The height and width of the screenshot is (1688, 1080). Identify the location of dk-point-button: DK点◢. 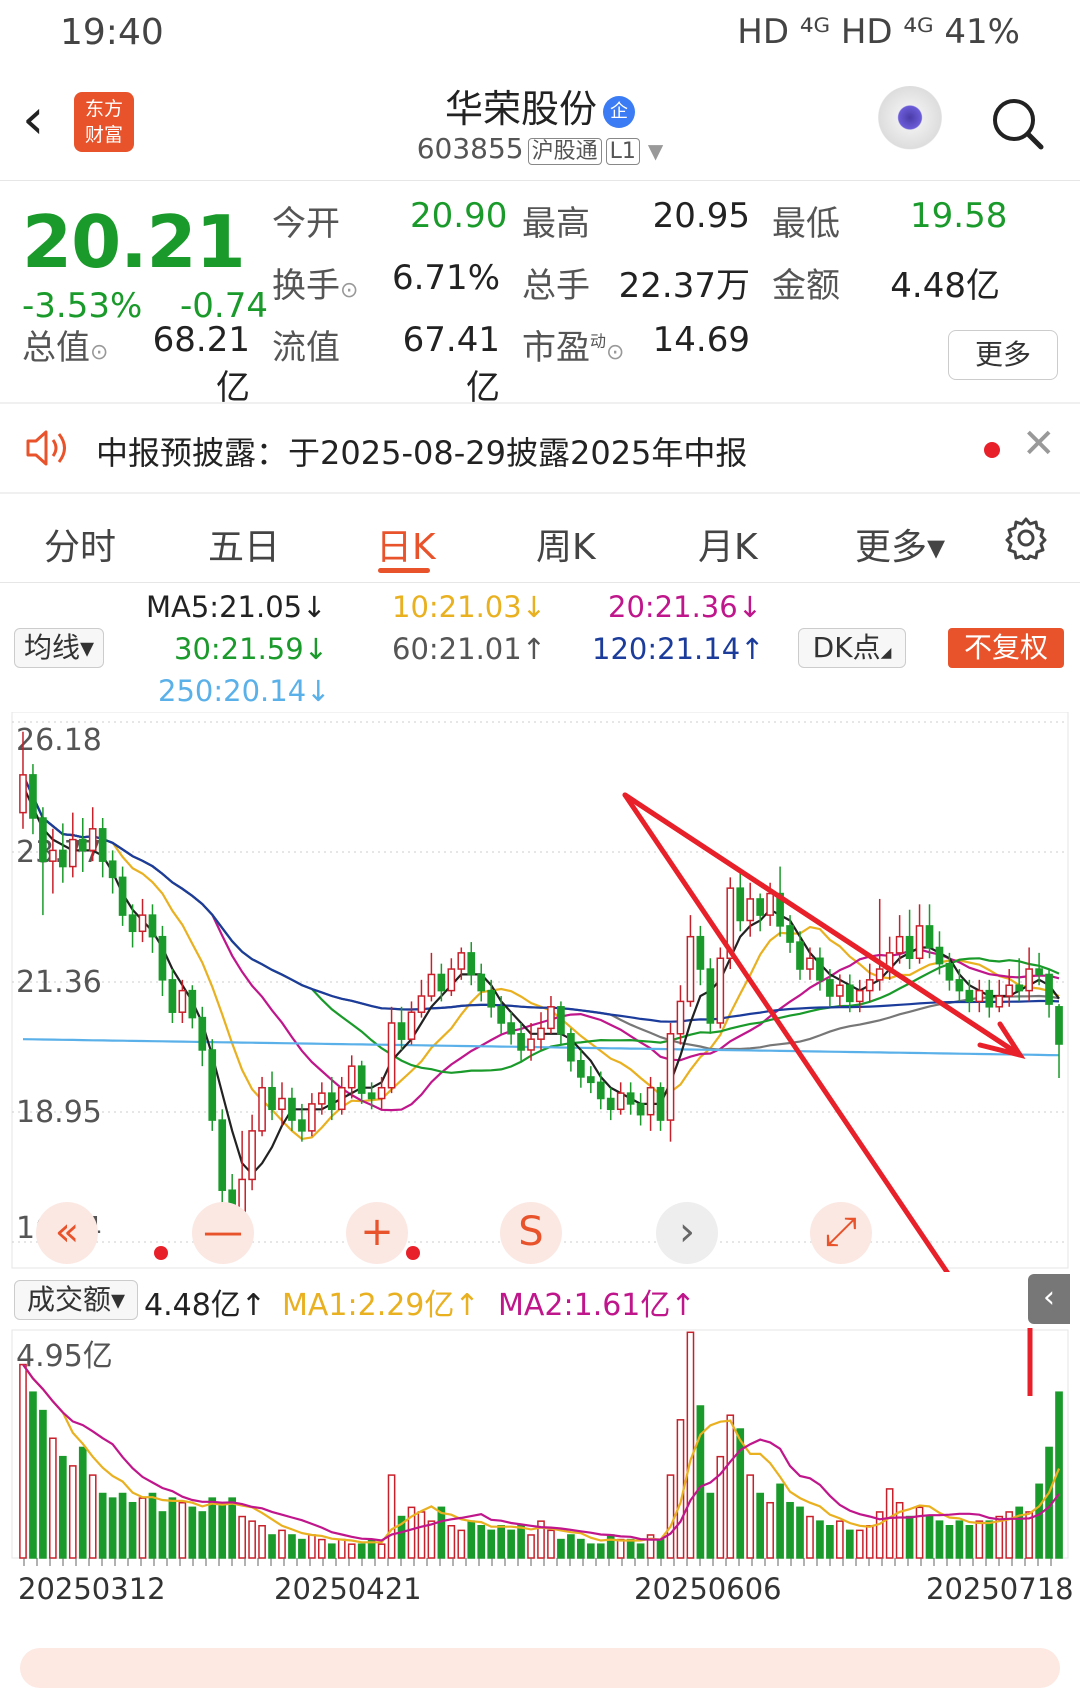
(852, 648).